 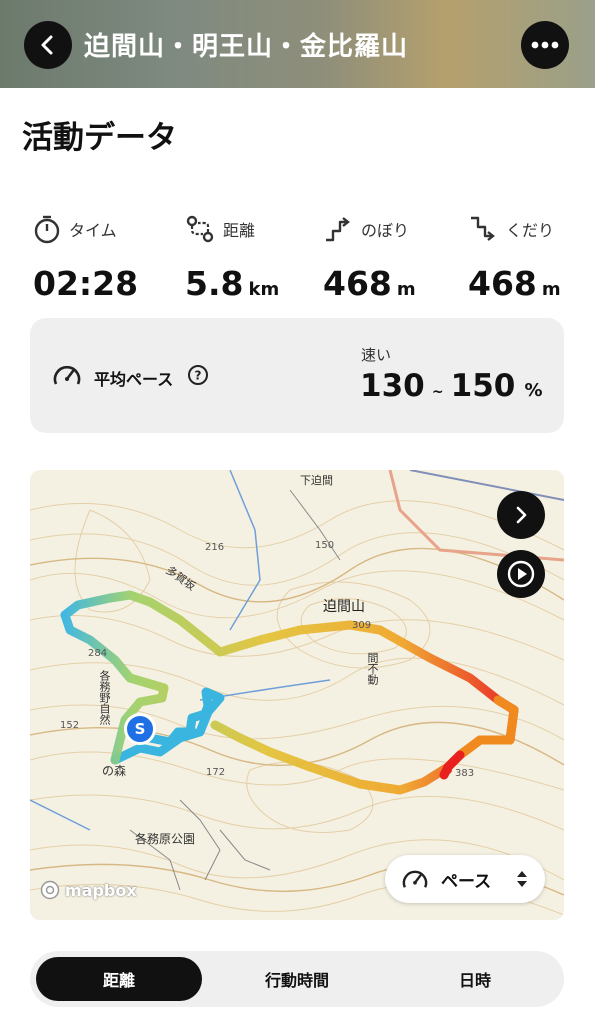 I want to click on map-play-button, so click(x=521, y=574).